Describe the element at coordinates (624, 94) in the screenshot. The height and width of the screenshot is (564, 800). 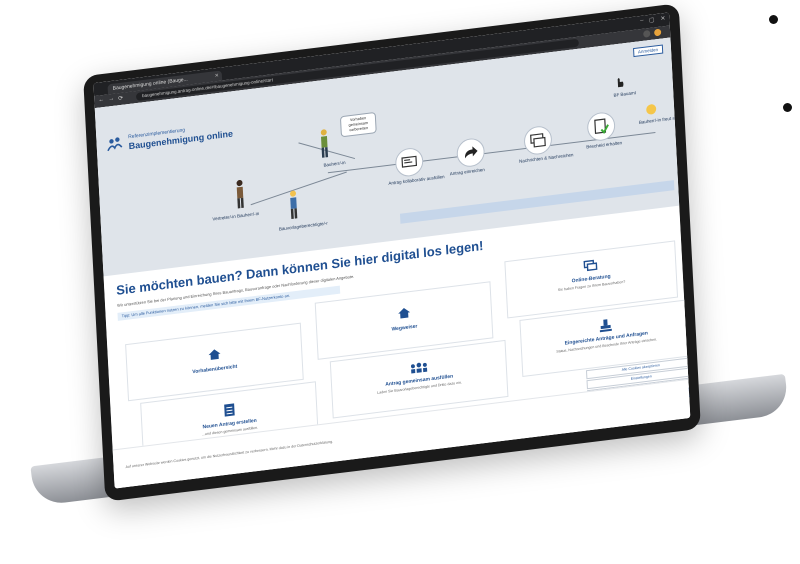
I see `final-top-label: BF Bauamt` at that location.